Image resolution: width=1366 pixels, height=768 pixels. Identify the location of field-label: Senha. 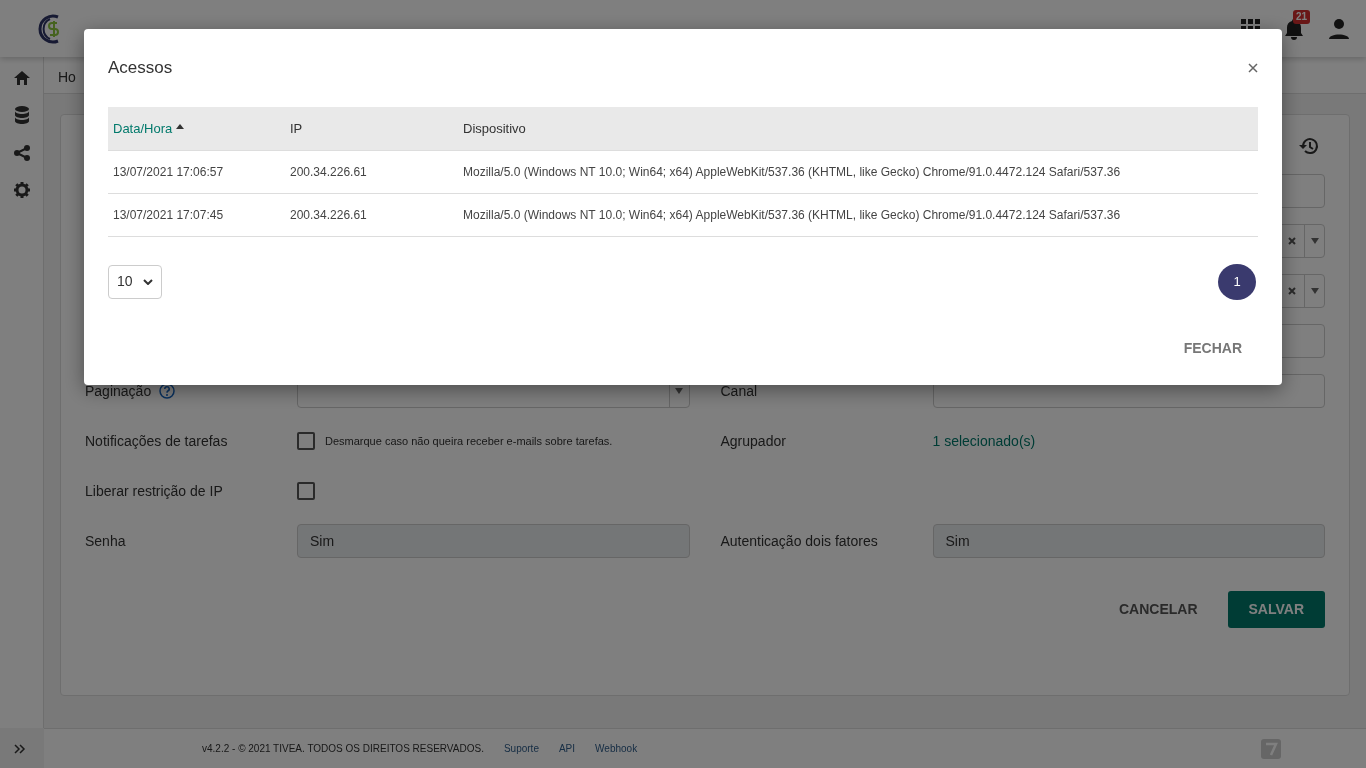
(105, 541).